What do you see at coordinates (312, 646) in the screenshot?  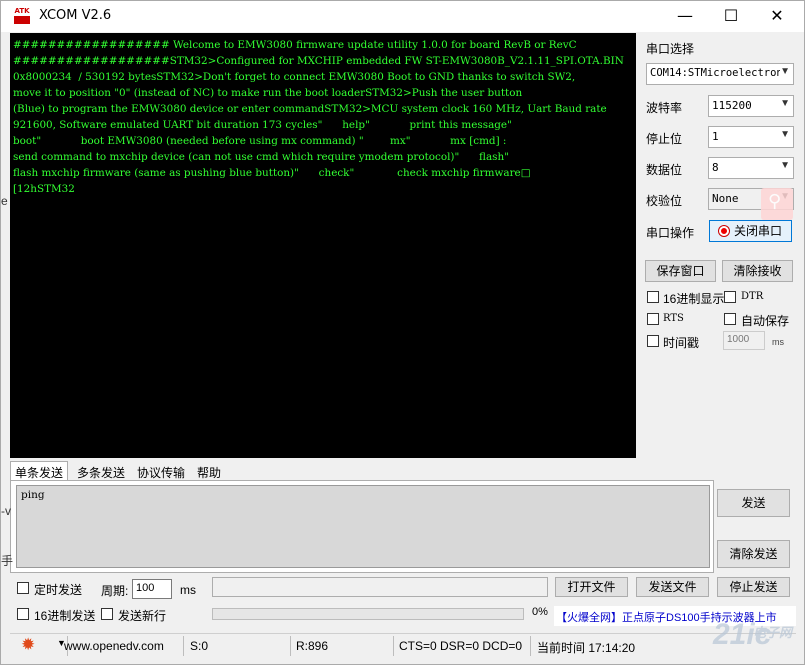 I see `received-count: R:896` at bounding box center [312, 646].